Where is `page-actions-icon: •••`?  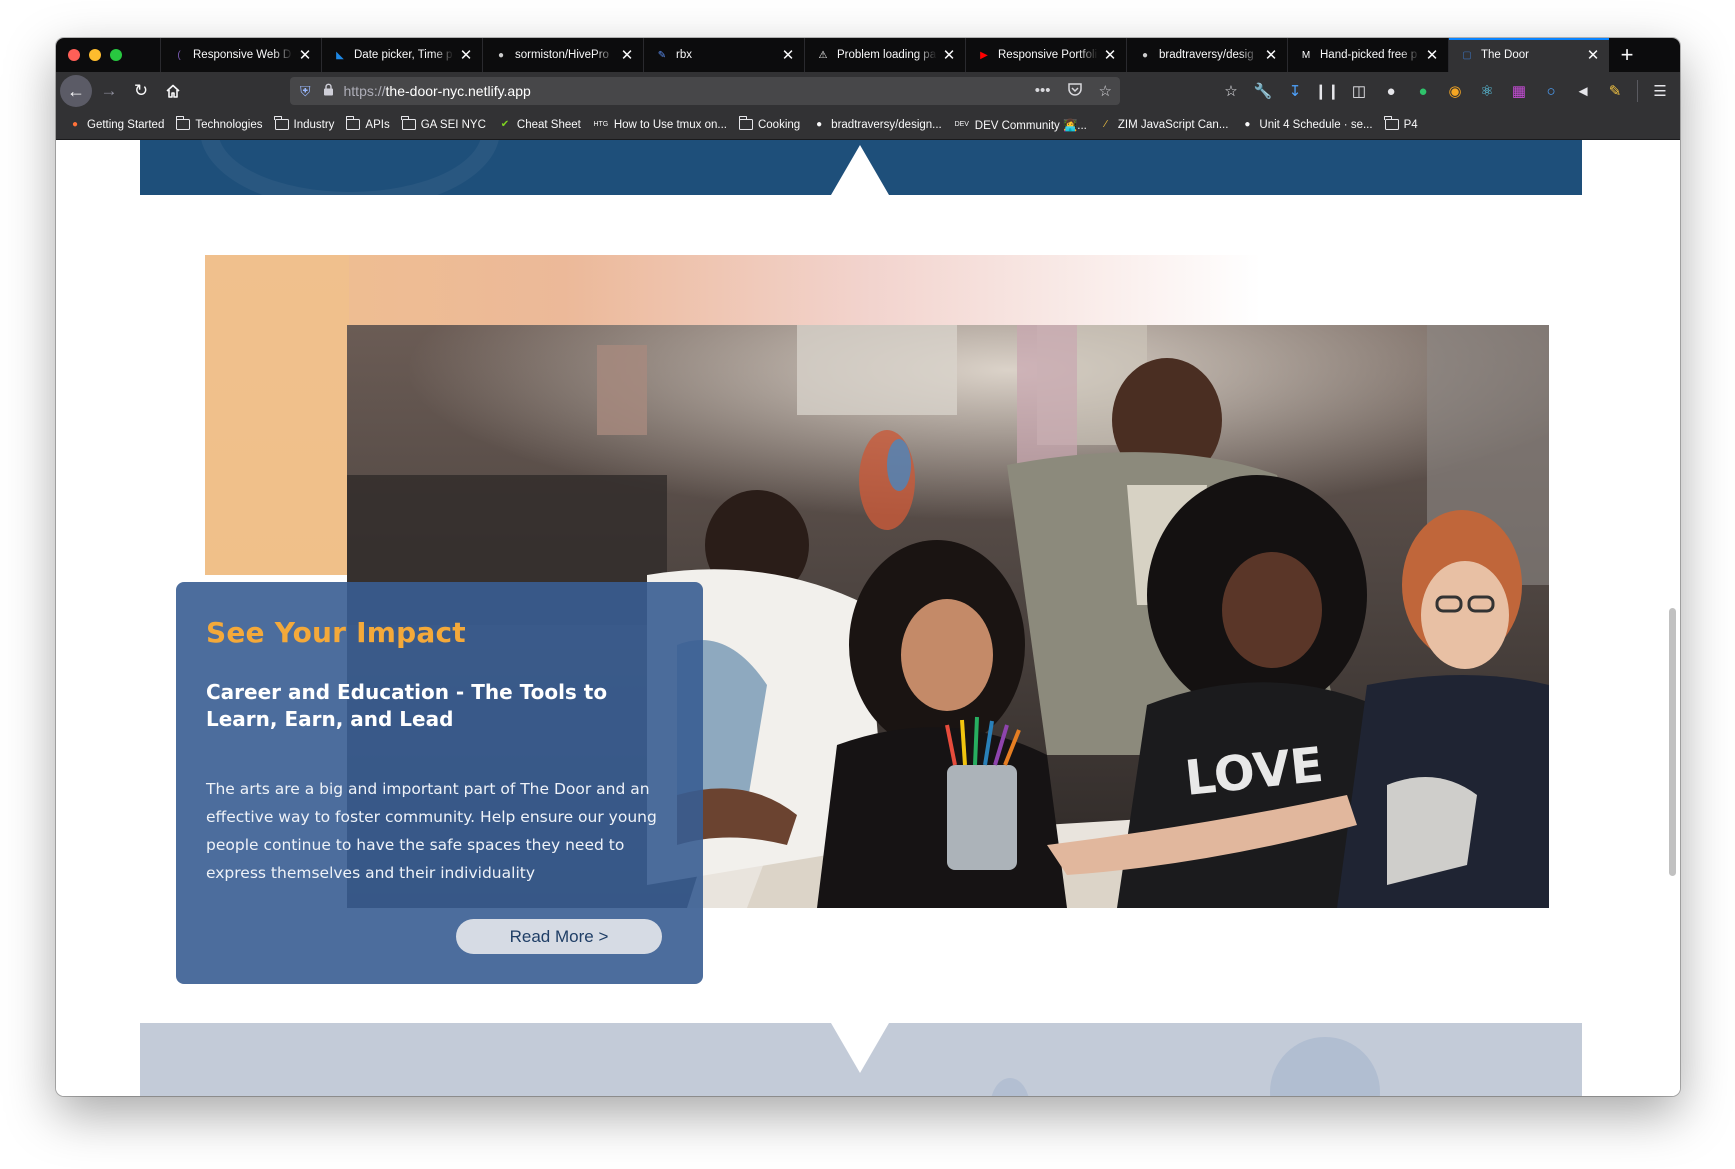
page-actions-icon: ••• is located at coordinates (1043, 91).